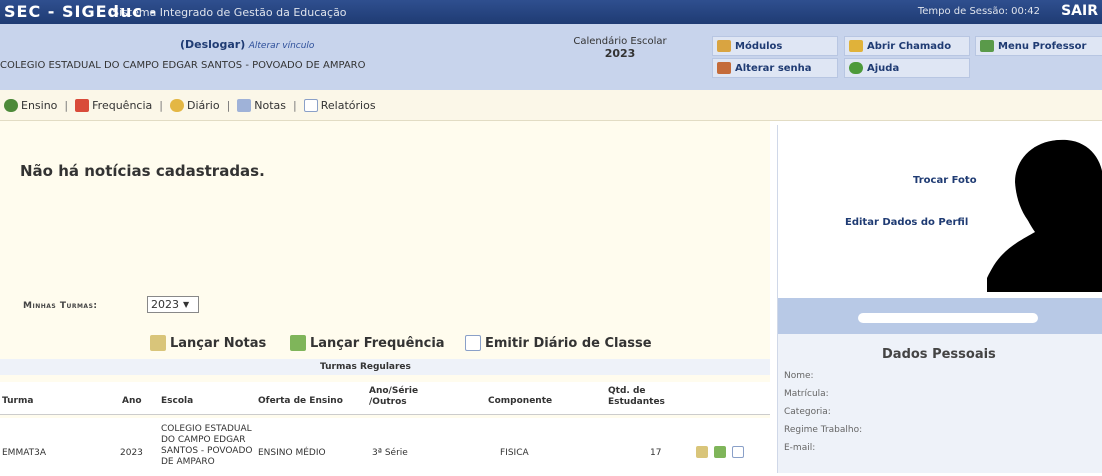 The height and width of the screenshot is (476, 1102). I want to click on modules-label: Módulos, so click(759, 46).